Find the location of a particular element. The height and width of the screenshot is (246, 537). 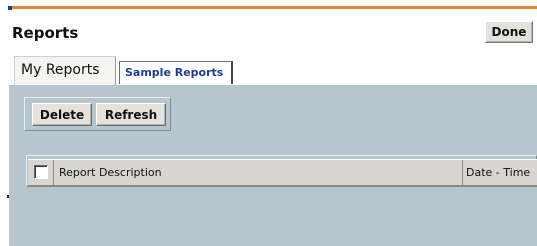

tab-my-reports: My Reports is located at coordinates (65, 71).